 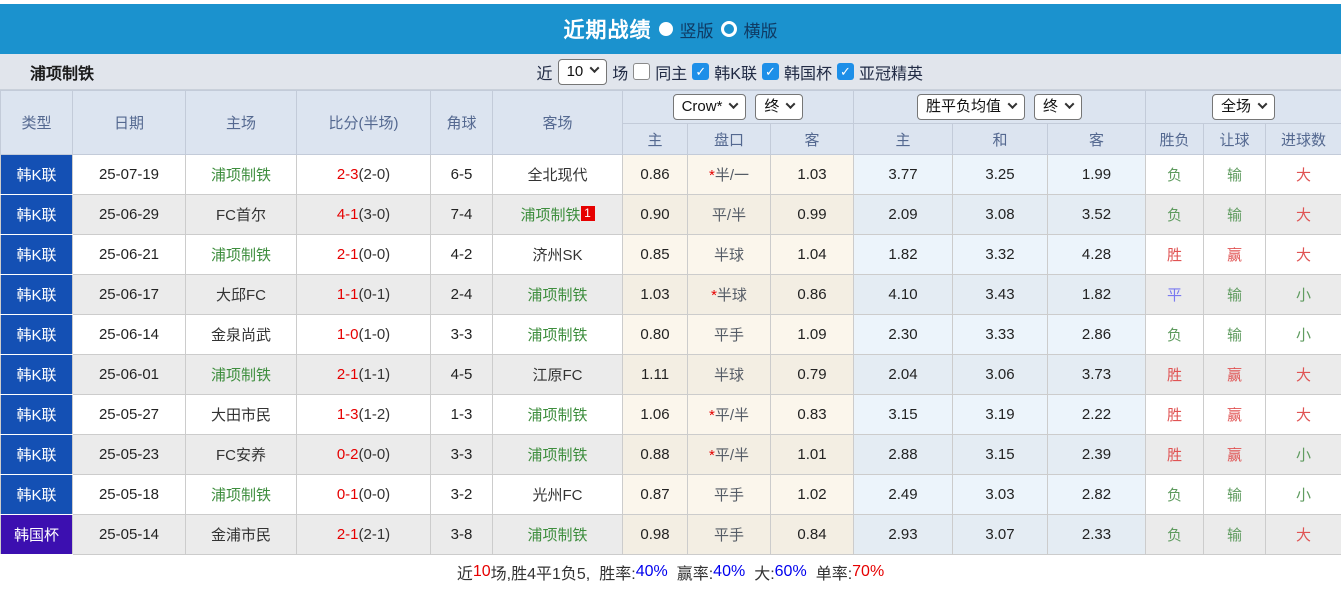 What do you see at coordinates (36, 414) in the screenshot?
I see `match-type-cell: 韩K联` at bounding box center [36, 414].